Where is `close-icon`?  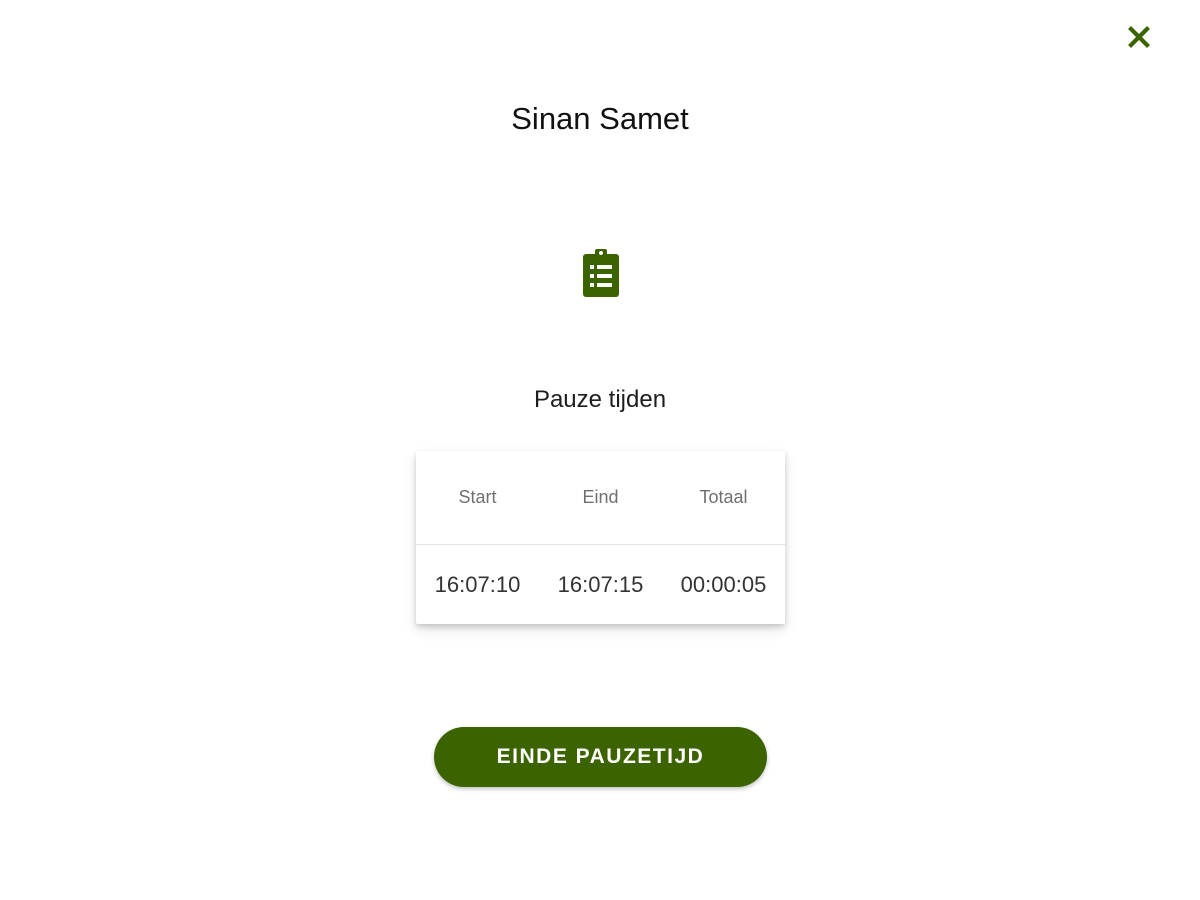 close-icon is located at coordinates (1139, 37).